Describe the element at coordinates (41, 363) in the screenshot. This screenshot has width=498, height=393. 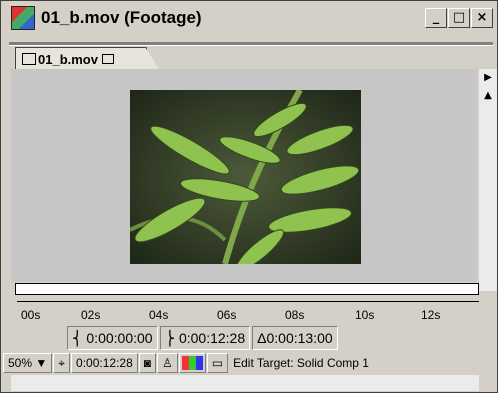
I see `chevron-down-icon: ▼` at that location.